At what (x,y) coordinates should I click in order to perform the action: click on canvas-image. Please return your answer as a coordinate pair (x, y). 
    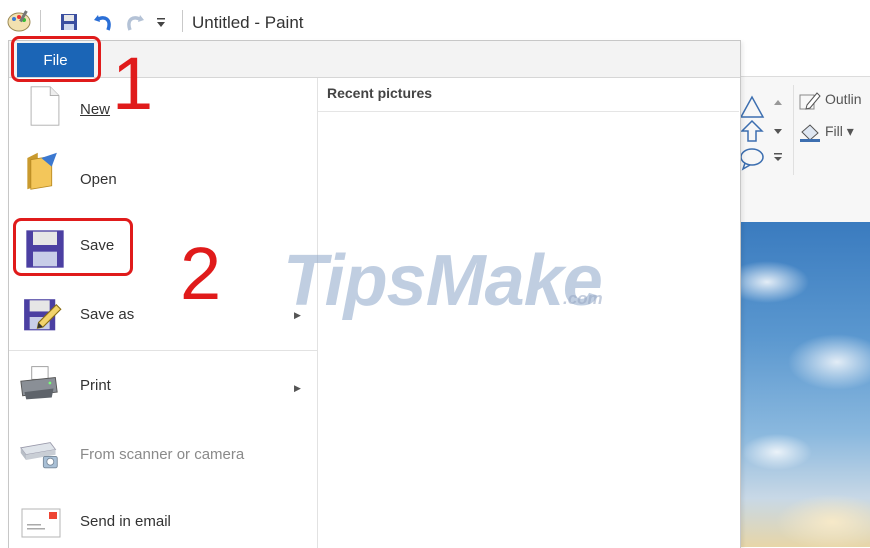
    Looking at the image, I should click on (803, 384).